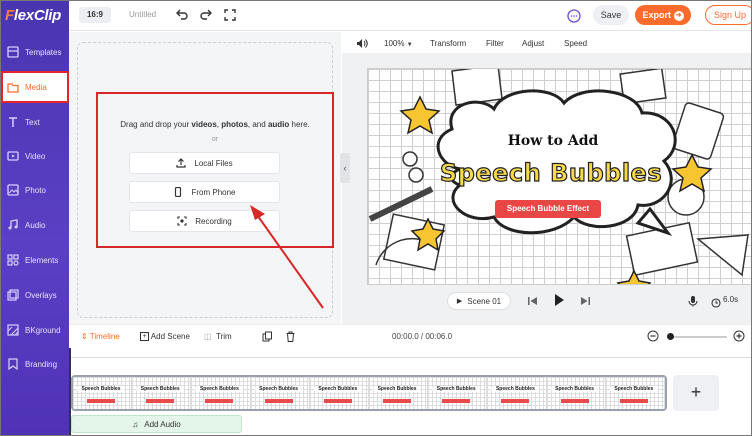 The width and height of the screenshot is (752, 436). What do you see at coordinates (300, 124) in the screenshot?
I see `drag-suffix: here.` at bounding box center [300, 124].